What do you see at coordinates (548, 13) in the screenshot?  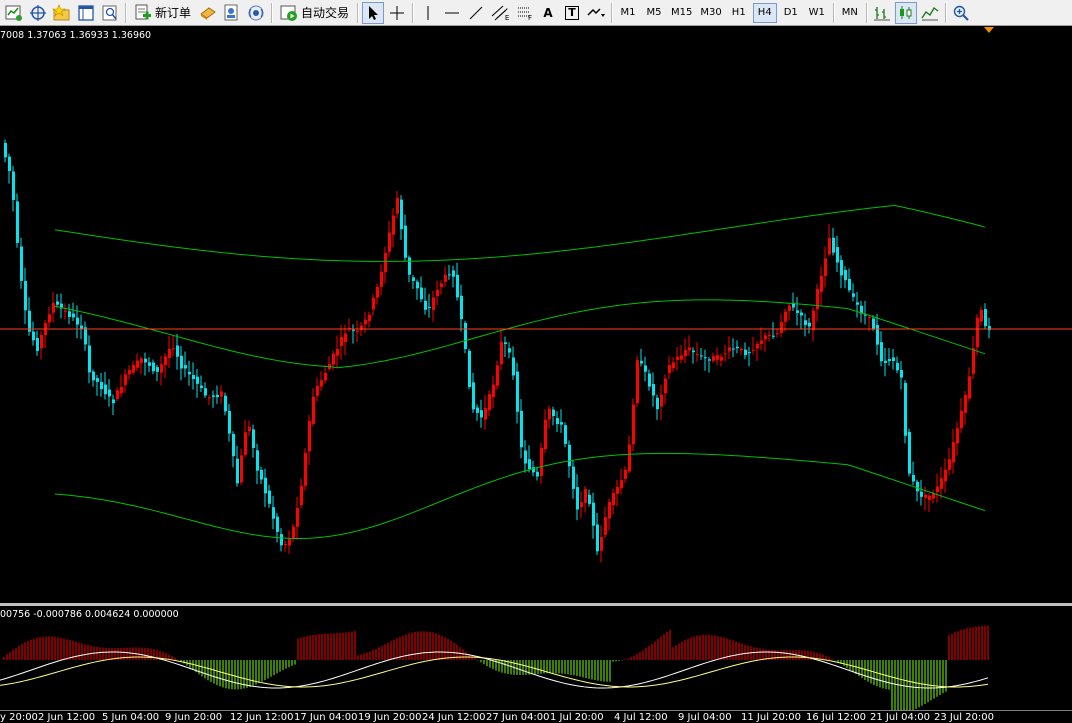 I see `text-tool-button: A` at bounding box center [548, 13].